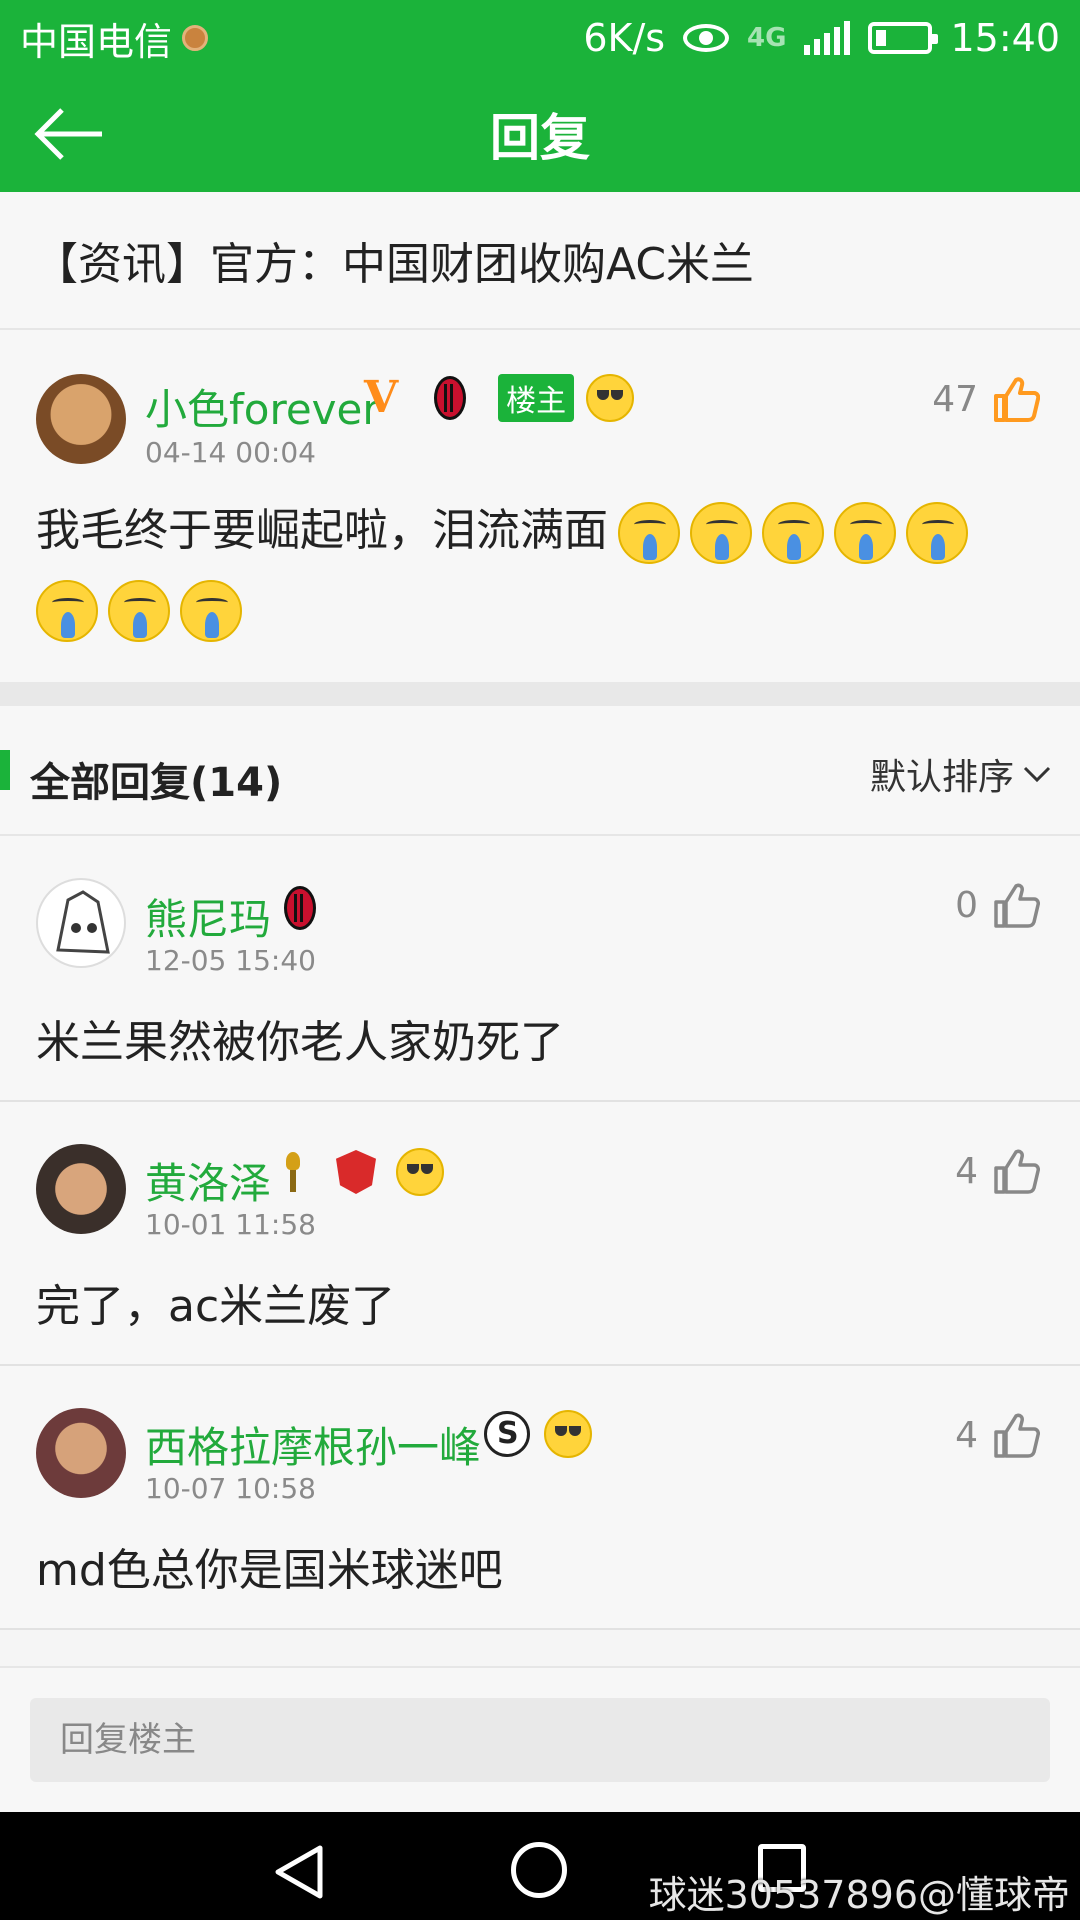 The image size is (1080, 1920). Describe the element at coordinates (230, 1488) in the screenshot. I see `reply-time: 10-07 10:58` at that location.